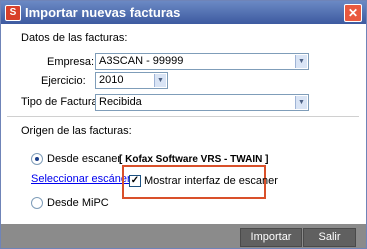  Describe the element at coordinates (61, 102) in the screenshot. I see `tipo-label: Tipo de Factura:` at that location.